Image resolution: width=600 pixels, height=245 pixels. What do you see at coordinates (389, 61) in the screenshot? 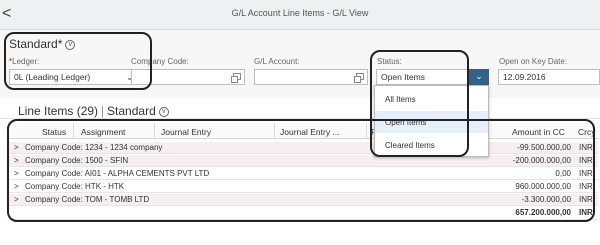
I see `status-label: Status:` at bounding box center [389, 61].